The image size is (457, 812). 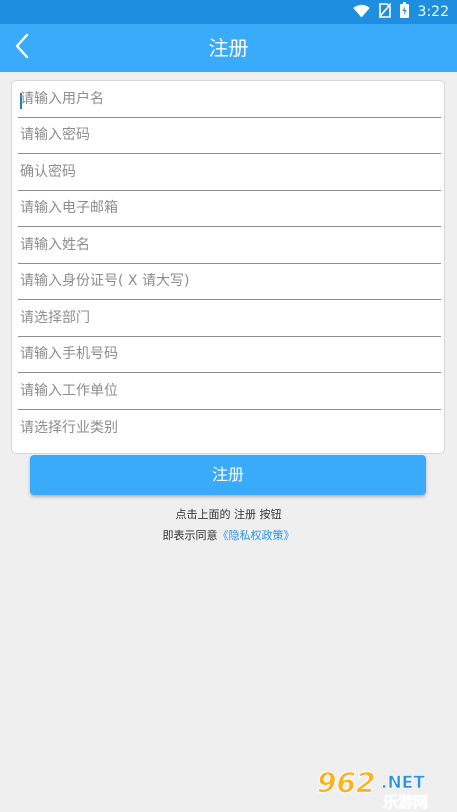 I want to click on industry-select, so click(x=225, y=427).